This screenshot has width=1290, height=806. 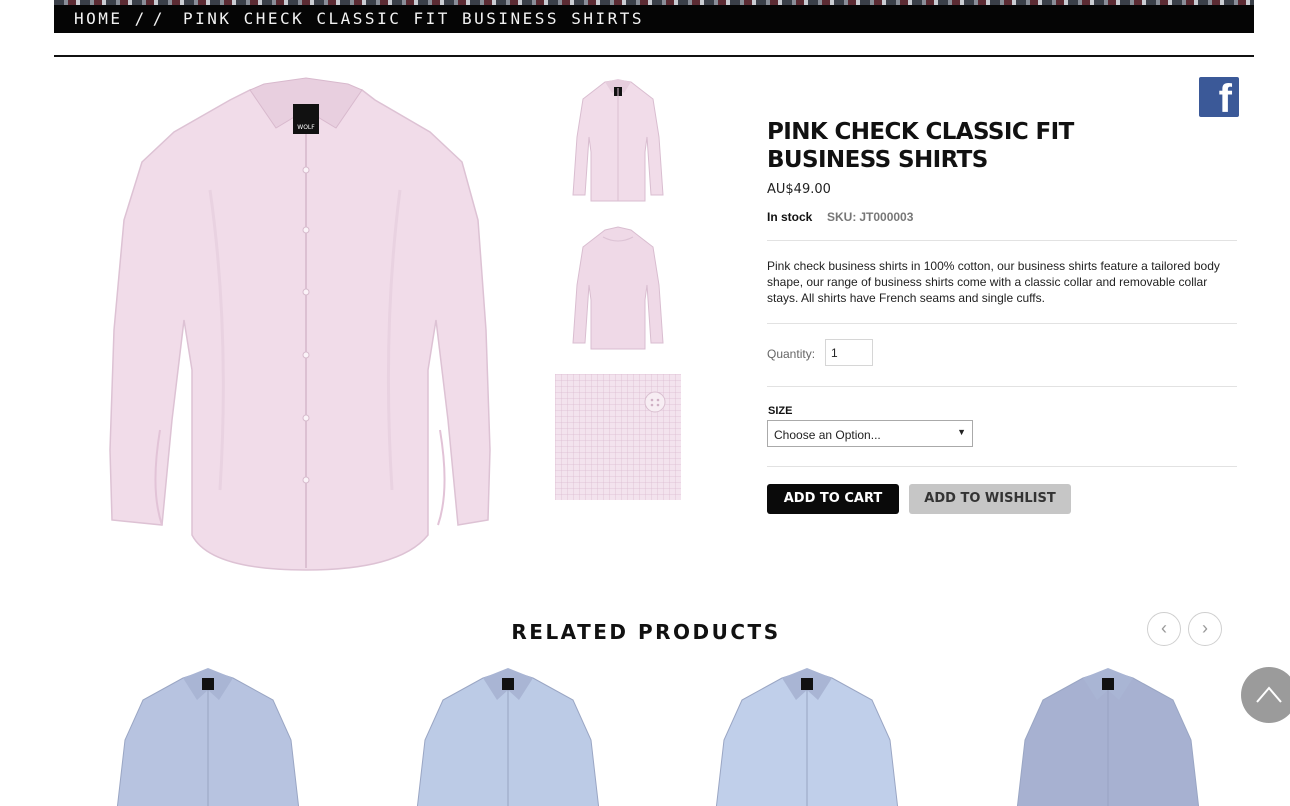 I want to click on product-title: PINK CHECK CLASSIC FIT BUSINESS SHIRTS, so click(x=920, y=146).